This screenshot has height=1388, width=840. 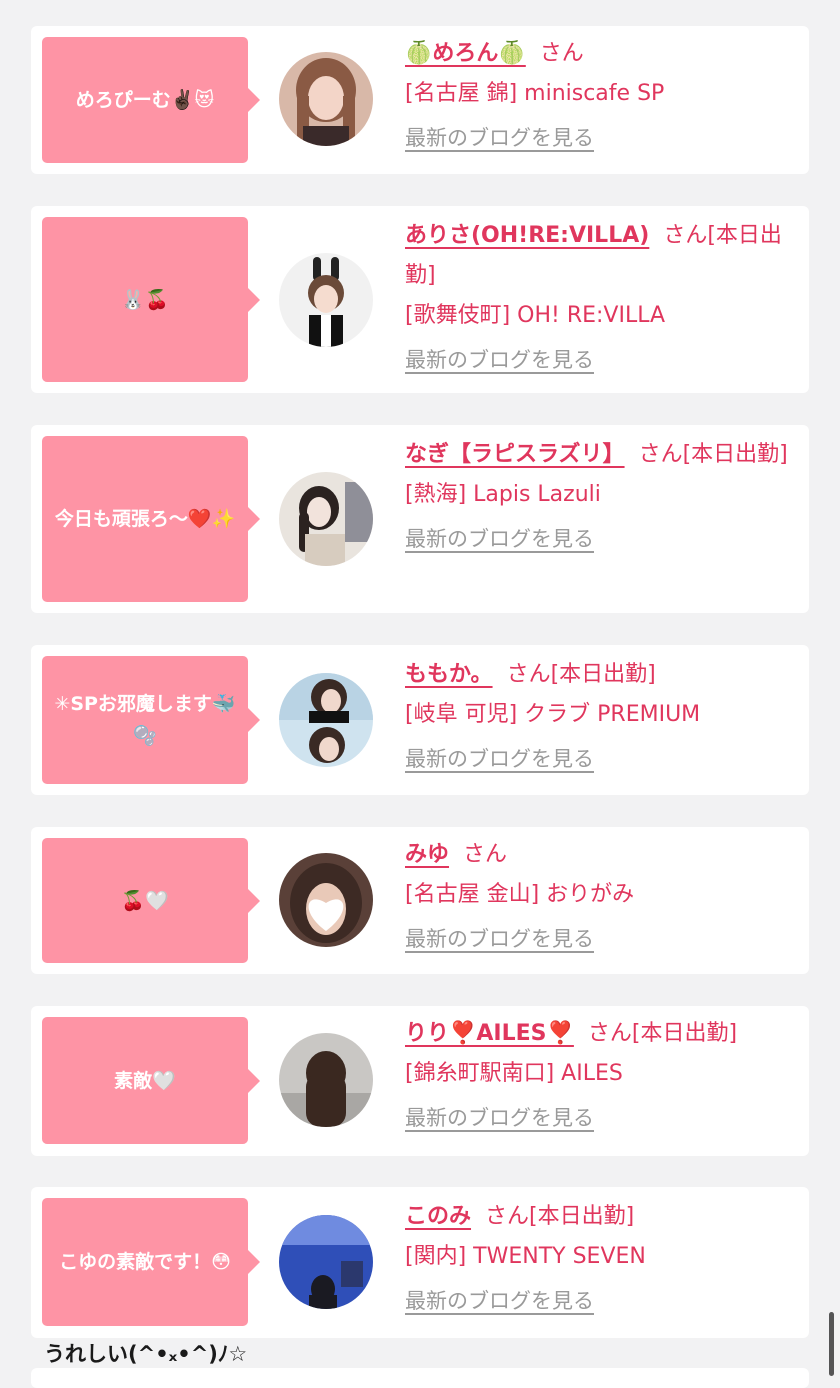 What do you see at coordinates (535, 93) in the screenshot?
I see `shop-text: [名古屋 錦] miniscafe SP` at bounding box center [535, 93].